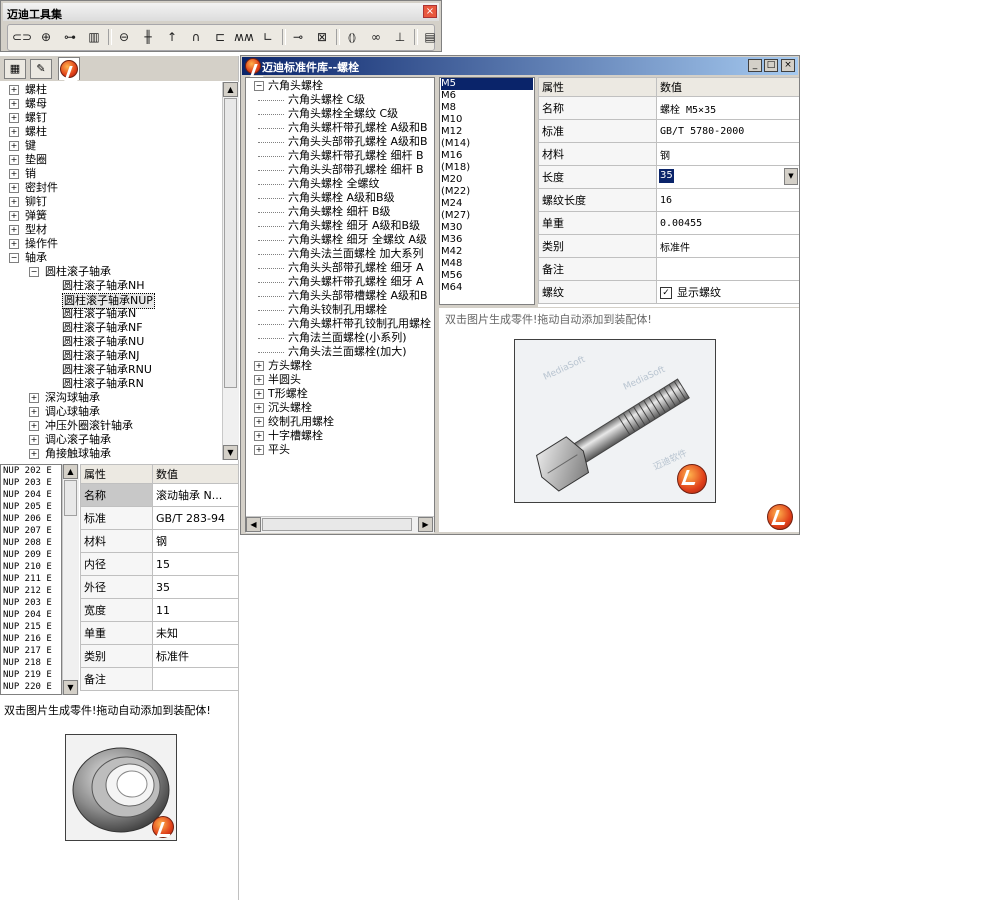  Describe the element at coordinates (230, 89) in the screenshot. I see `scroll-up-icon: ▲` at that location.